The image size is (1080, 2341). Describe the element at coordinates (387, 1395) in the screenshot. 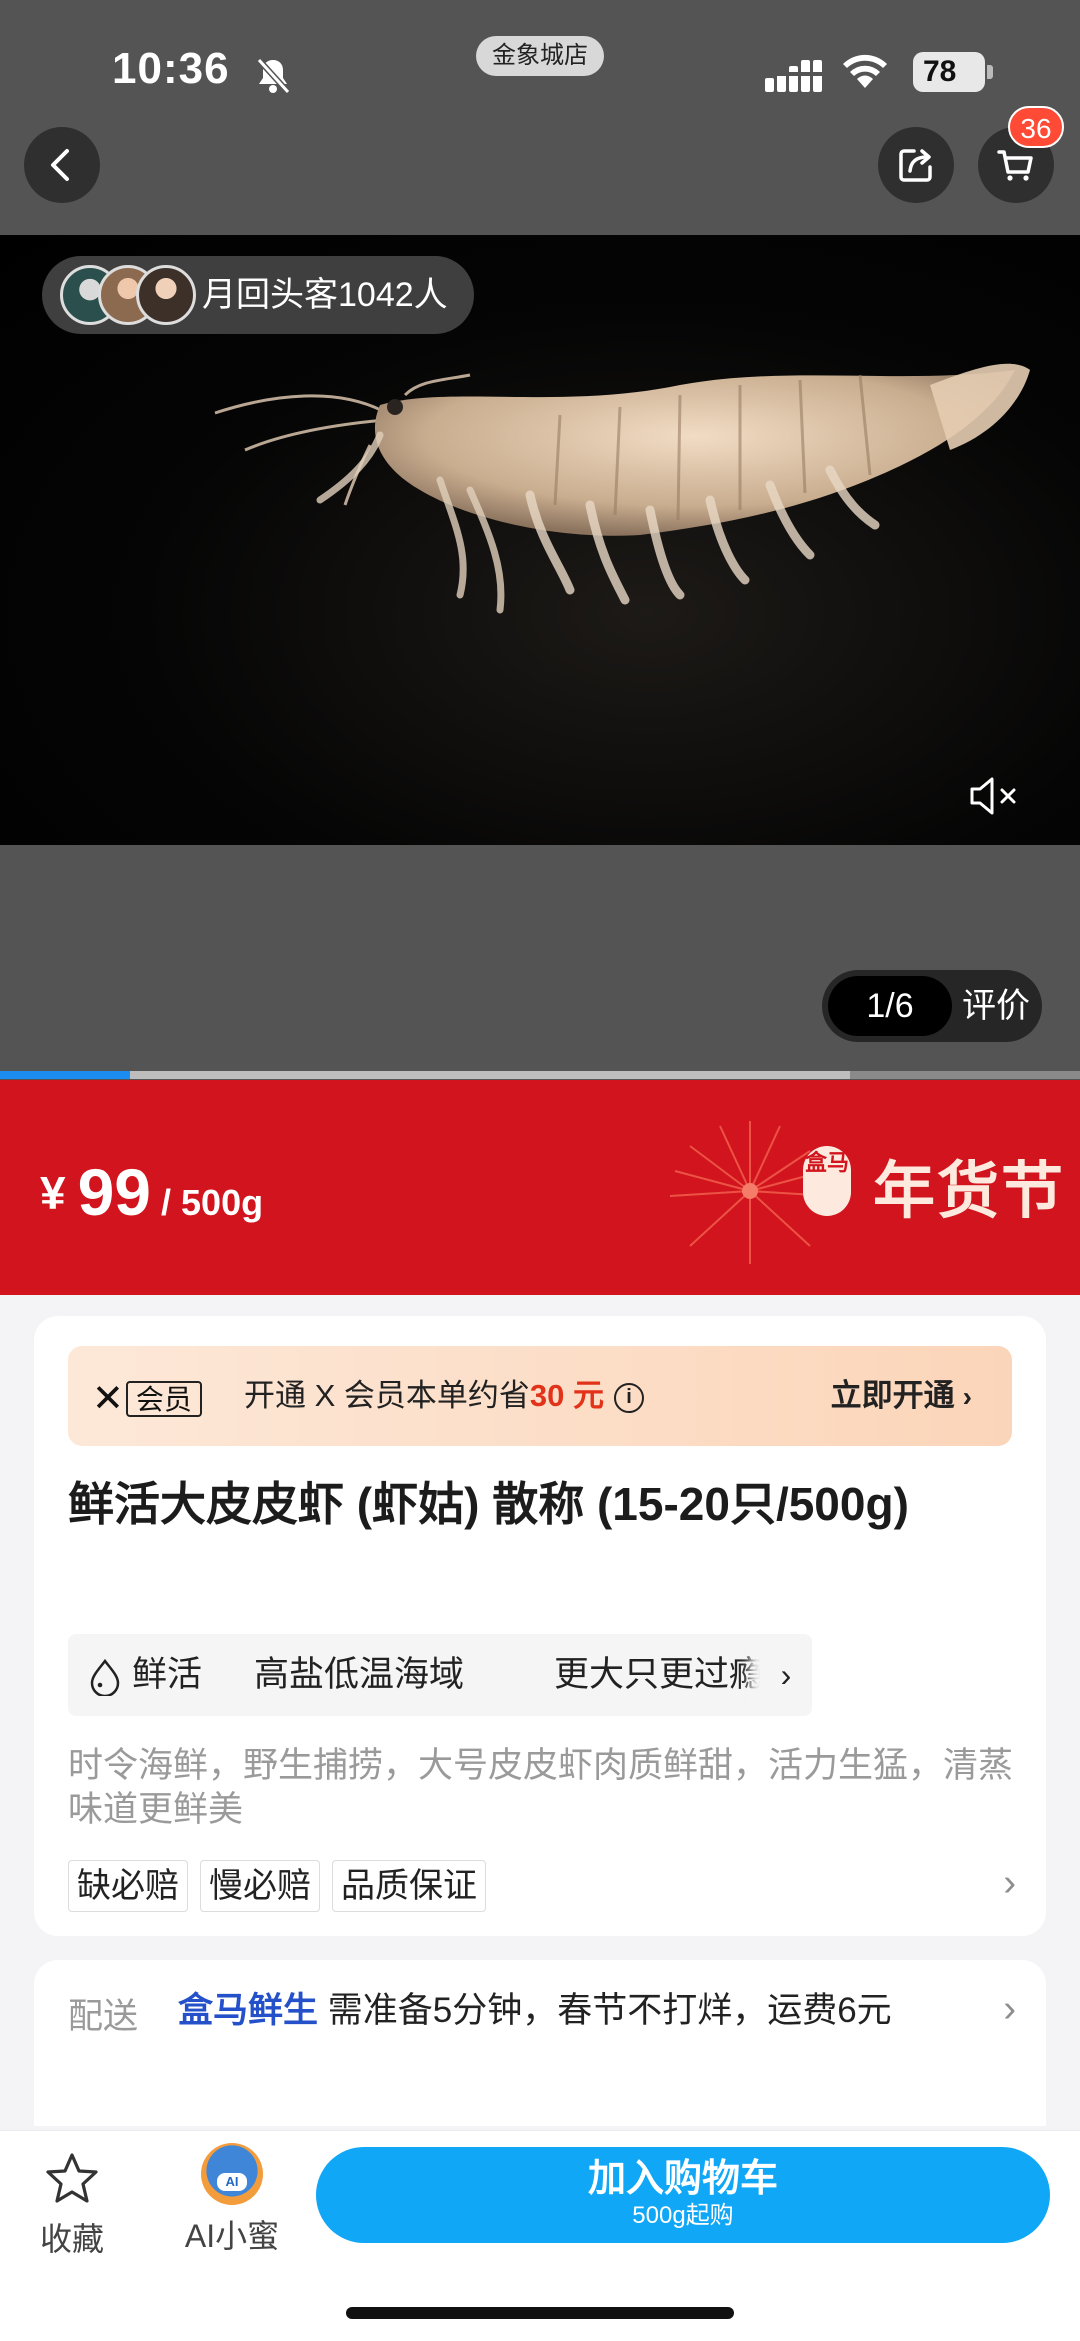

I see `member-promo-prefix: 开通 X 会员本单约省` at that location.